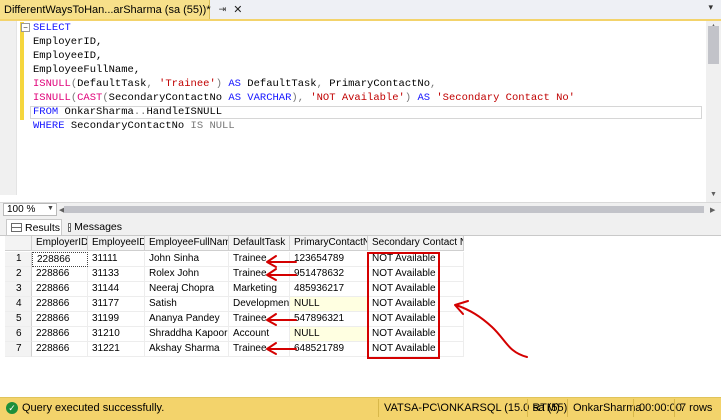 This screenshot has width=721, height=420. What do you see at coordinates (116, 349) in the screenshot?
I see `grid-cell: 31221` at bounding box center [116, 349].